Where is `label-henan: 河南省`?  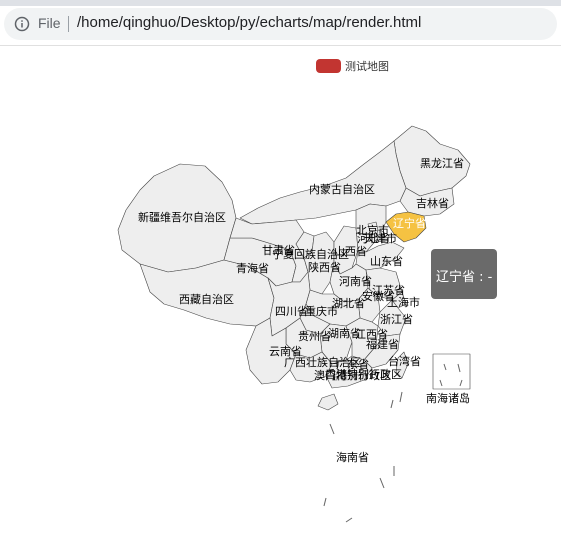
label-henan: 河南省 is located at coordinates (355, 281).